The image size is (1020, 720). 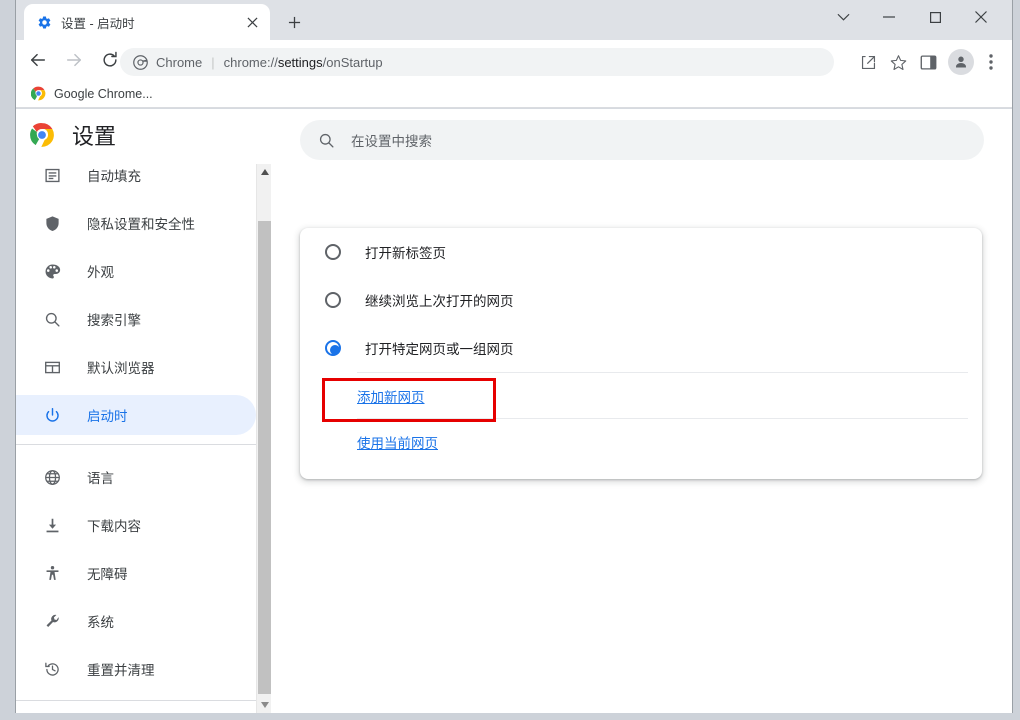 I want to click on sidebar-item-label: 搜索引擎, so click(x=114, y=320).